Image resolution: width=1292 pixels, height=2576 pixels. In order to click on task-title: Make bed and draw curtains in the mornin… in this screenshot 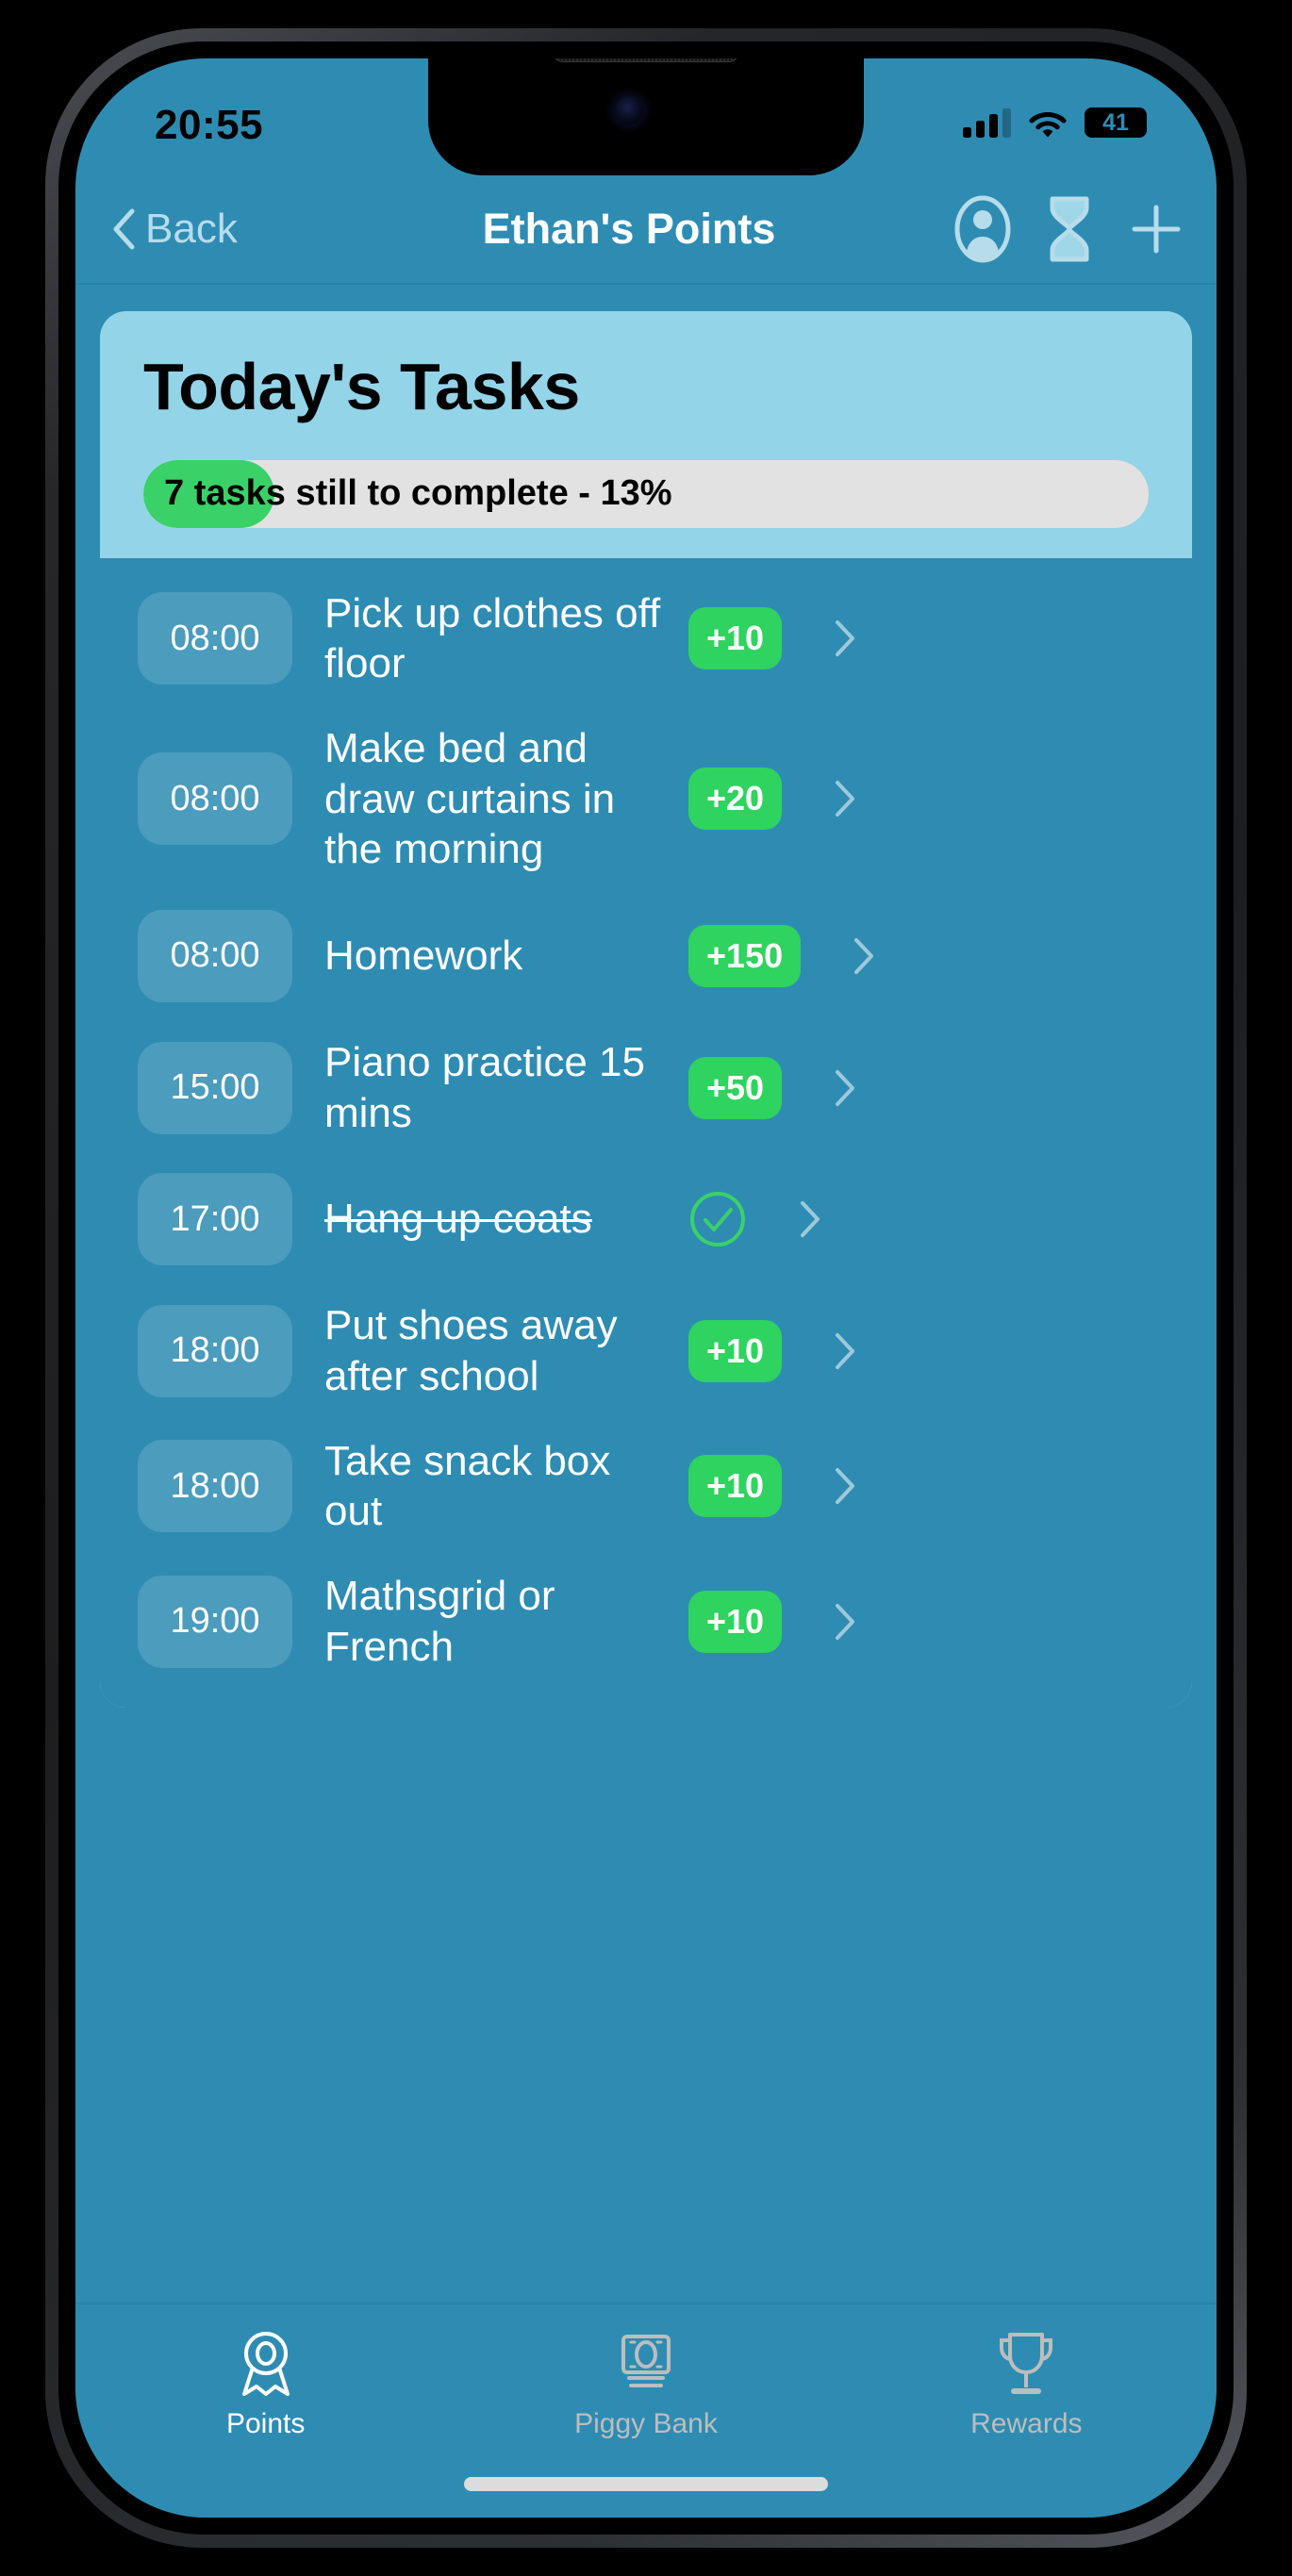, I will do `click(470, 798)`.